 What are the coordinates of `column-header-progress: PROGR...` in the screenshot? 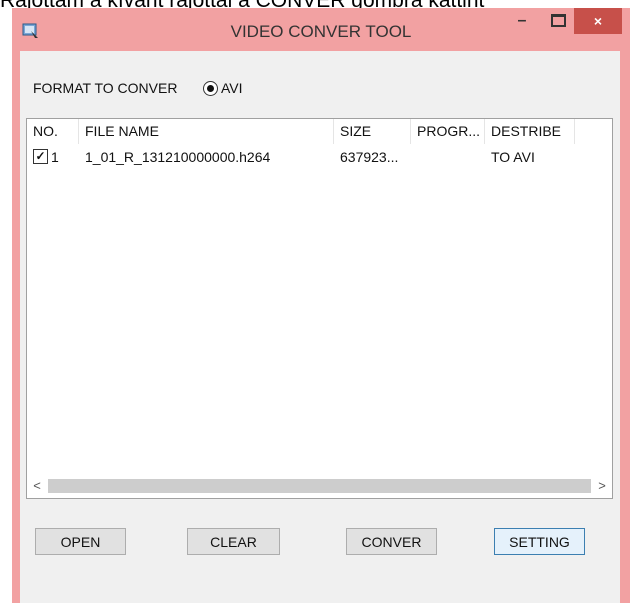 It's located at (448, 131).